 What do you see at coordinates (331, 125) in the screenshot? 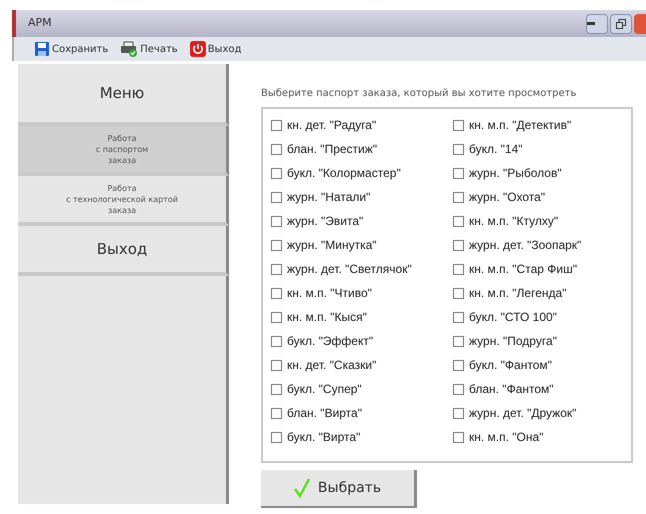
I see `order-label: кн. дет. "Радуга"` at bounding box center [331, 125].